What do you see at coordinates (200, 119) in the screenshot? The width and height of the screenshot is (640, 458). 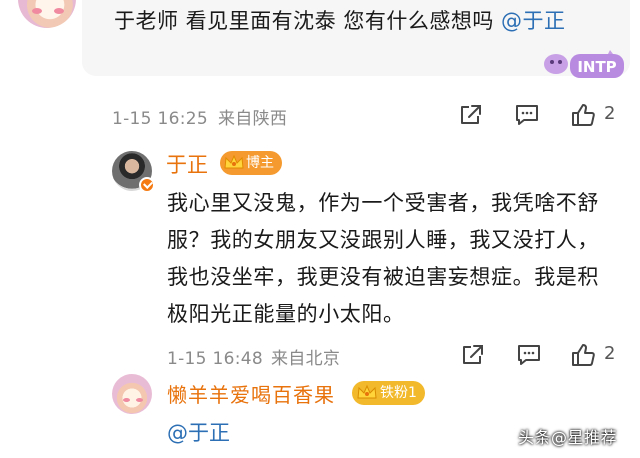 I see `comment-meta: 1-15 16:25 来自陕西` at bounding box center [200, 119].